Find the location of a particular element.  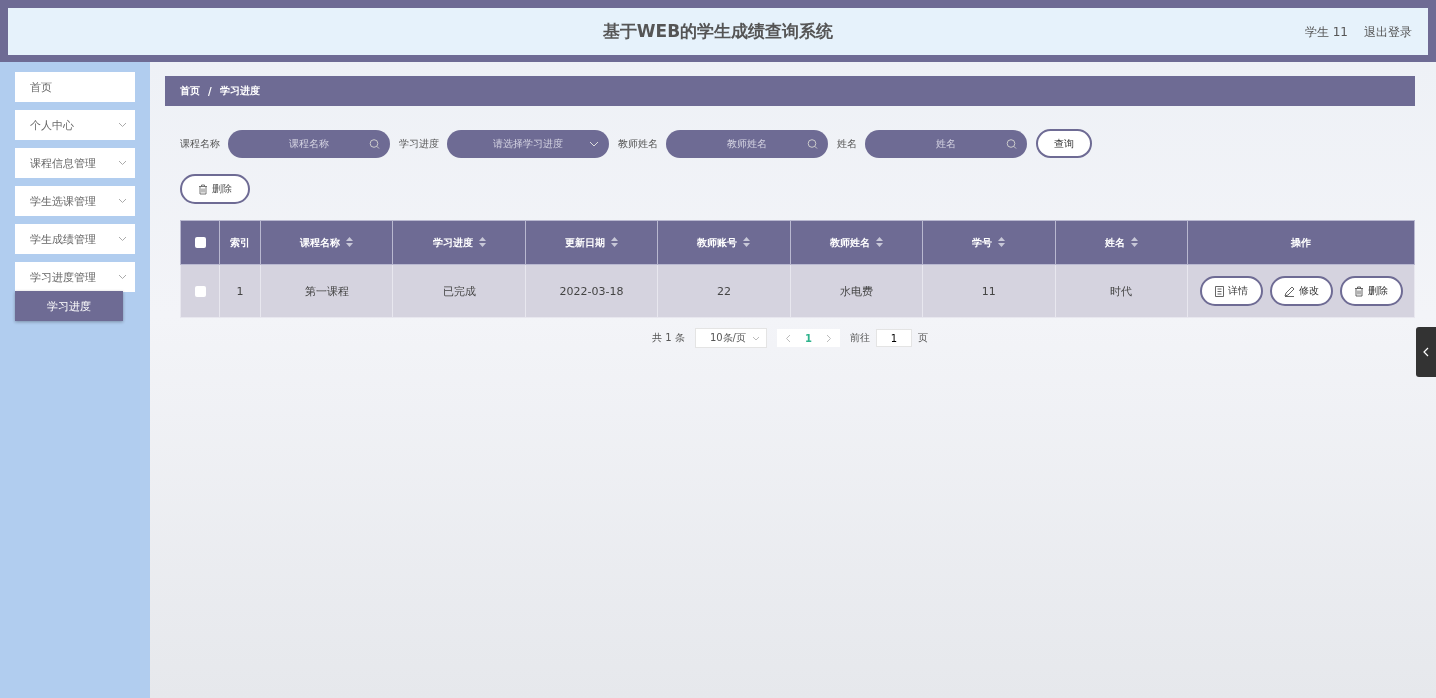

column-header: 教师账号 is located at coordinates (724, 242).